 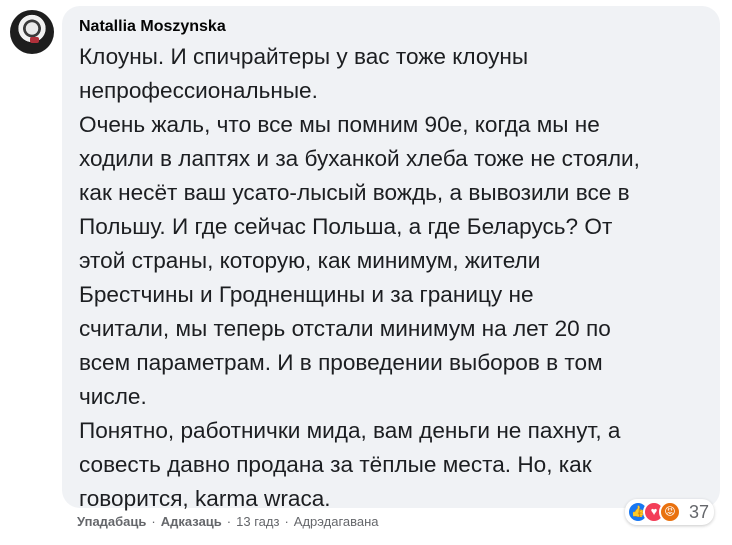 What do you see at coordinates (654, 512) in the screenshot?
I see `reaction-icons: 👍 ♥ 😡` at bounding box center [654, 512].